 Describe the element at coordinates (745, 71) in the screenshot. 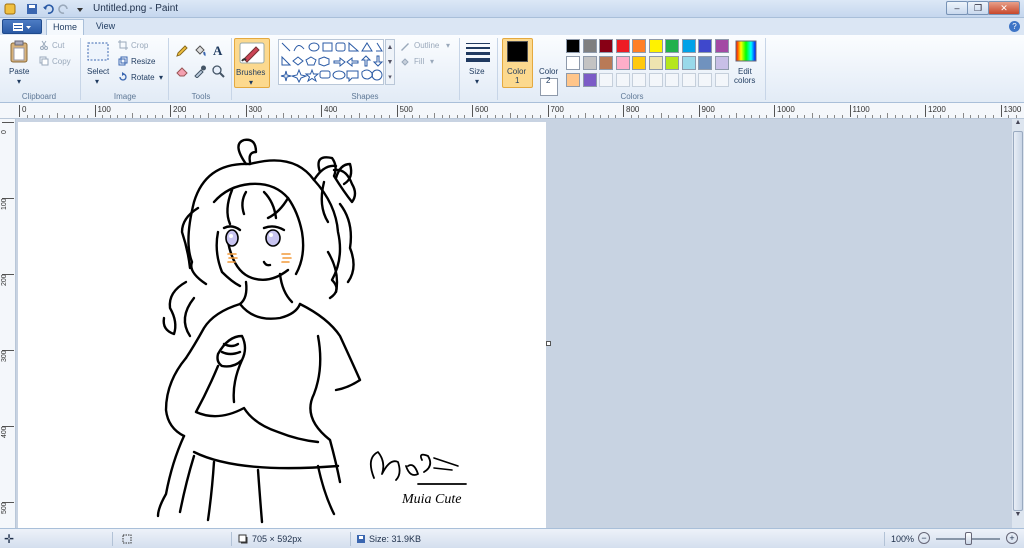

I see `edit-colors-label-1: Edit` at that location.